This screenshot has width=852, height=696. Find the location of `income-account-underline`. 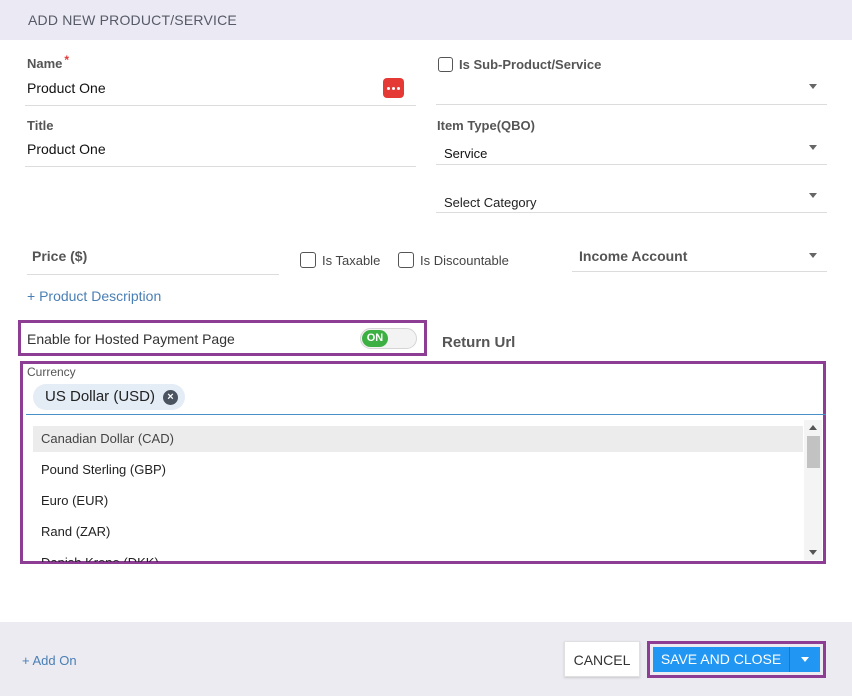

income-account-underline is located at coordinates (699, 271).